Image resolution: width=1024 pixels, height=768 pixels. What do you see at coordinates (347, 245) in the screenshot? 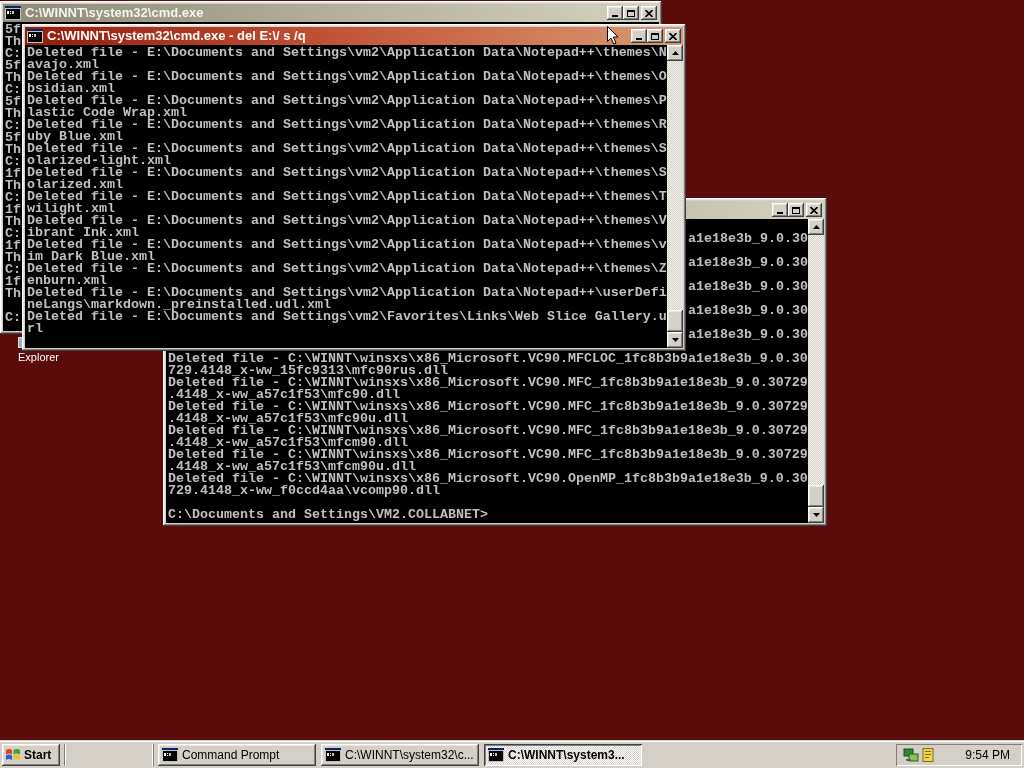
I see `console-line: Deleted file - E:\Documents and Settings\vm2\Application Data\Notepad++\themes\v` at bounding box center [347, 245].